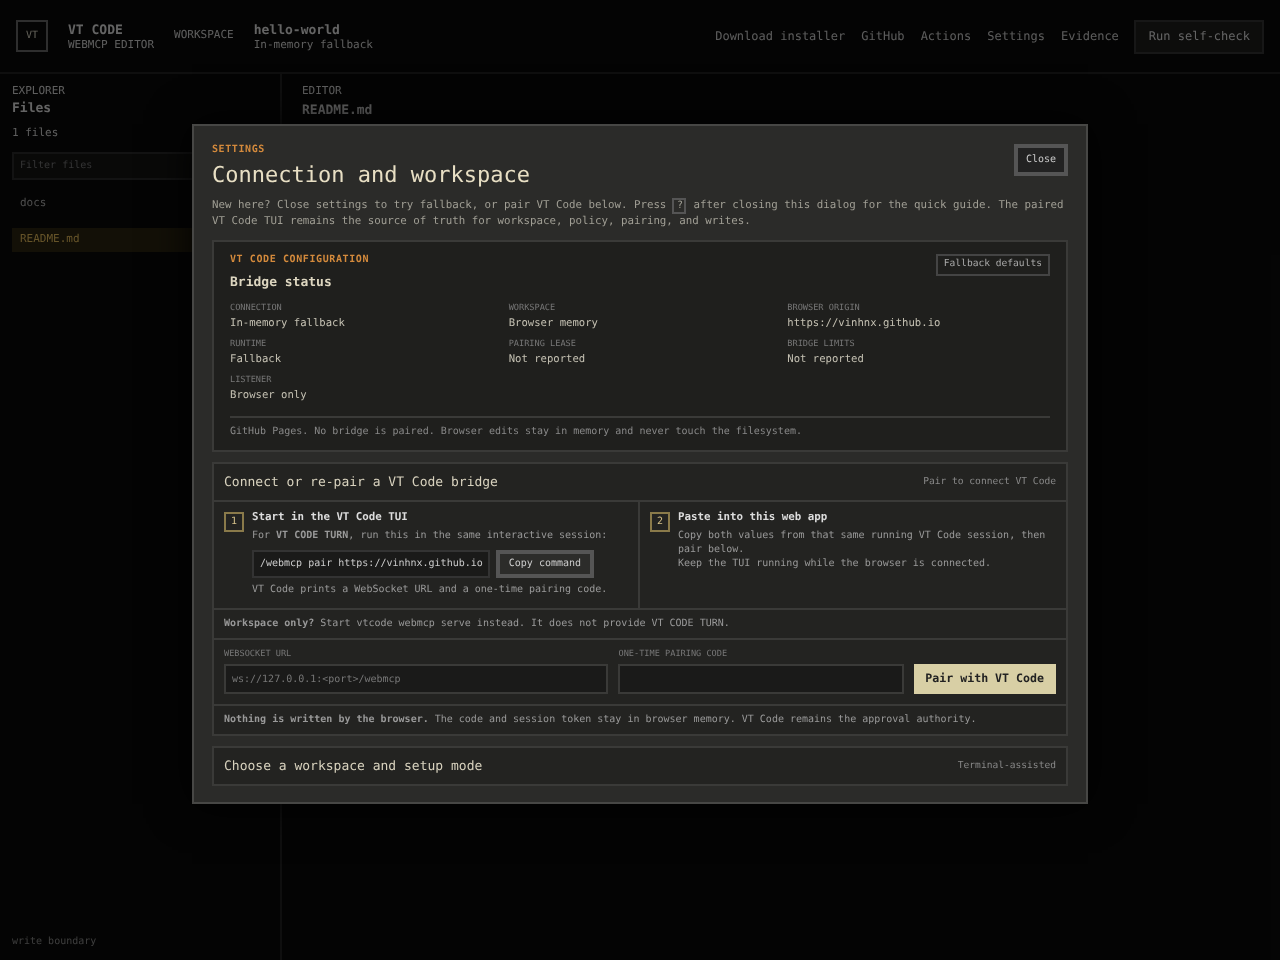  What do you see at coordinates (761, 679) in the screenshot?
I see `pairing-code-field` at bounding box center [761, 679].